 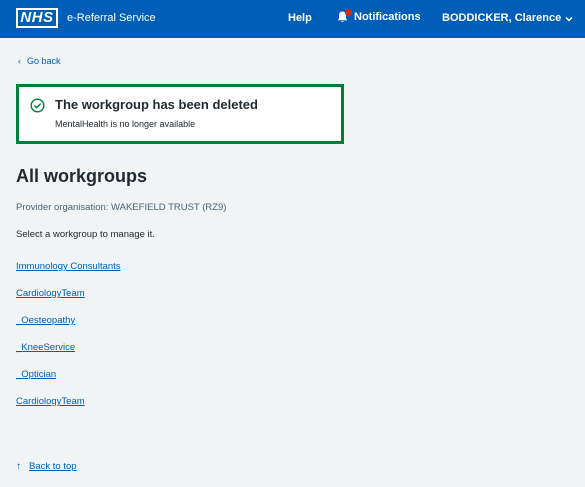 What do you see at coordinates (348, 12) in the screenshot?
I see `notification-badge` at bounding box center [348, 12].